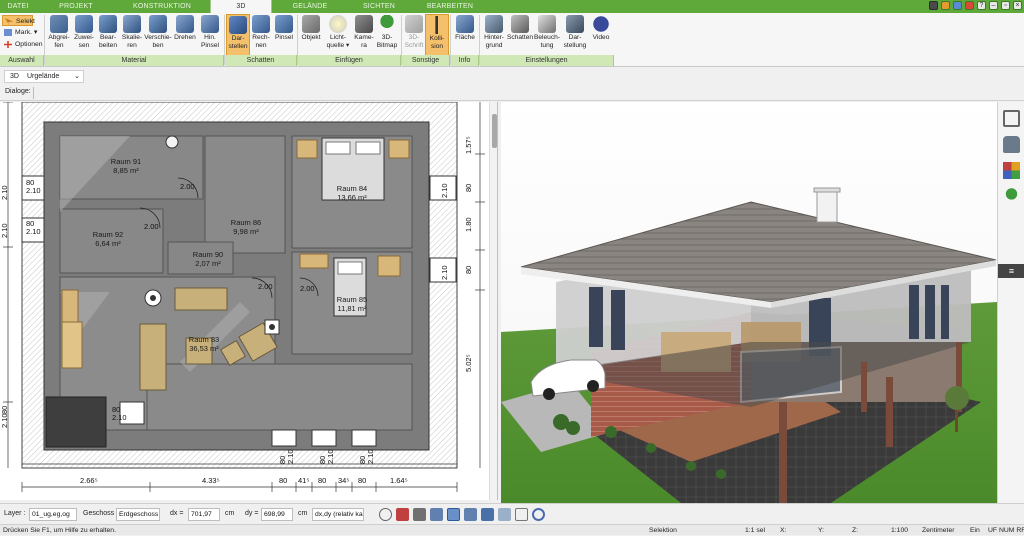 The image size is (1024, 536). Describe the element at coordinates (108, 35) in the screenshot. I see `bearbeiten-button: Bear-beiten` at that location.